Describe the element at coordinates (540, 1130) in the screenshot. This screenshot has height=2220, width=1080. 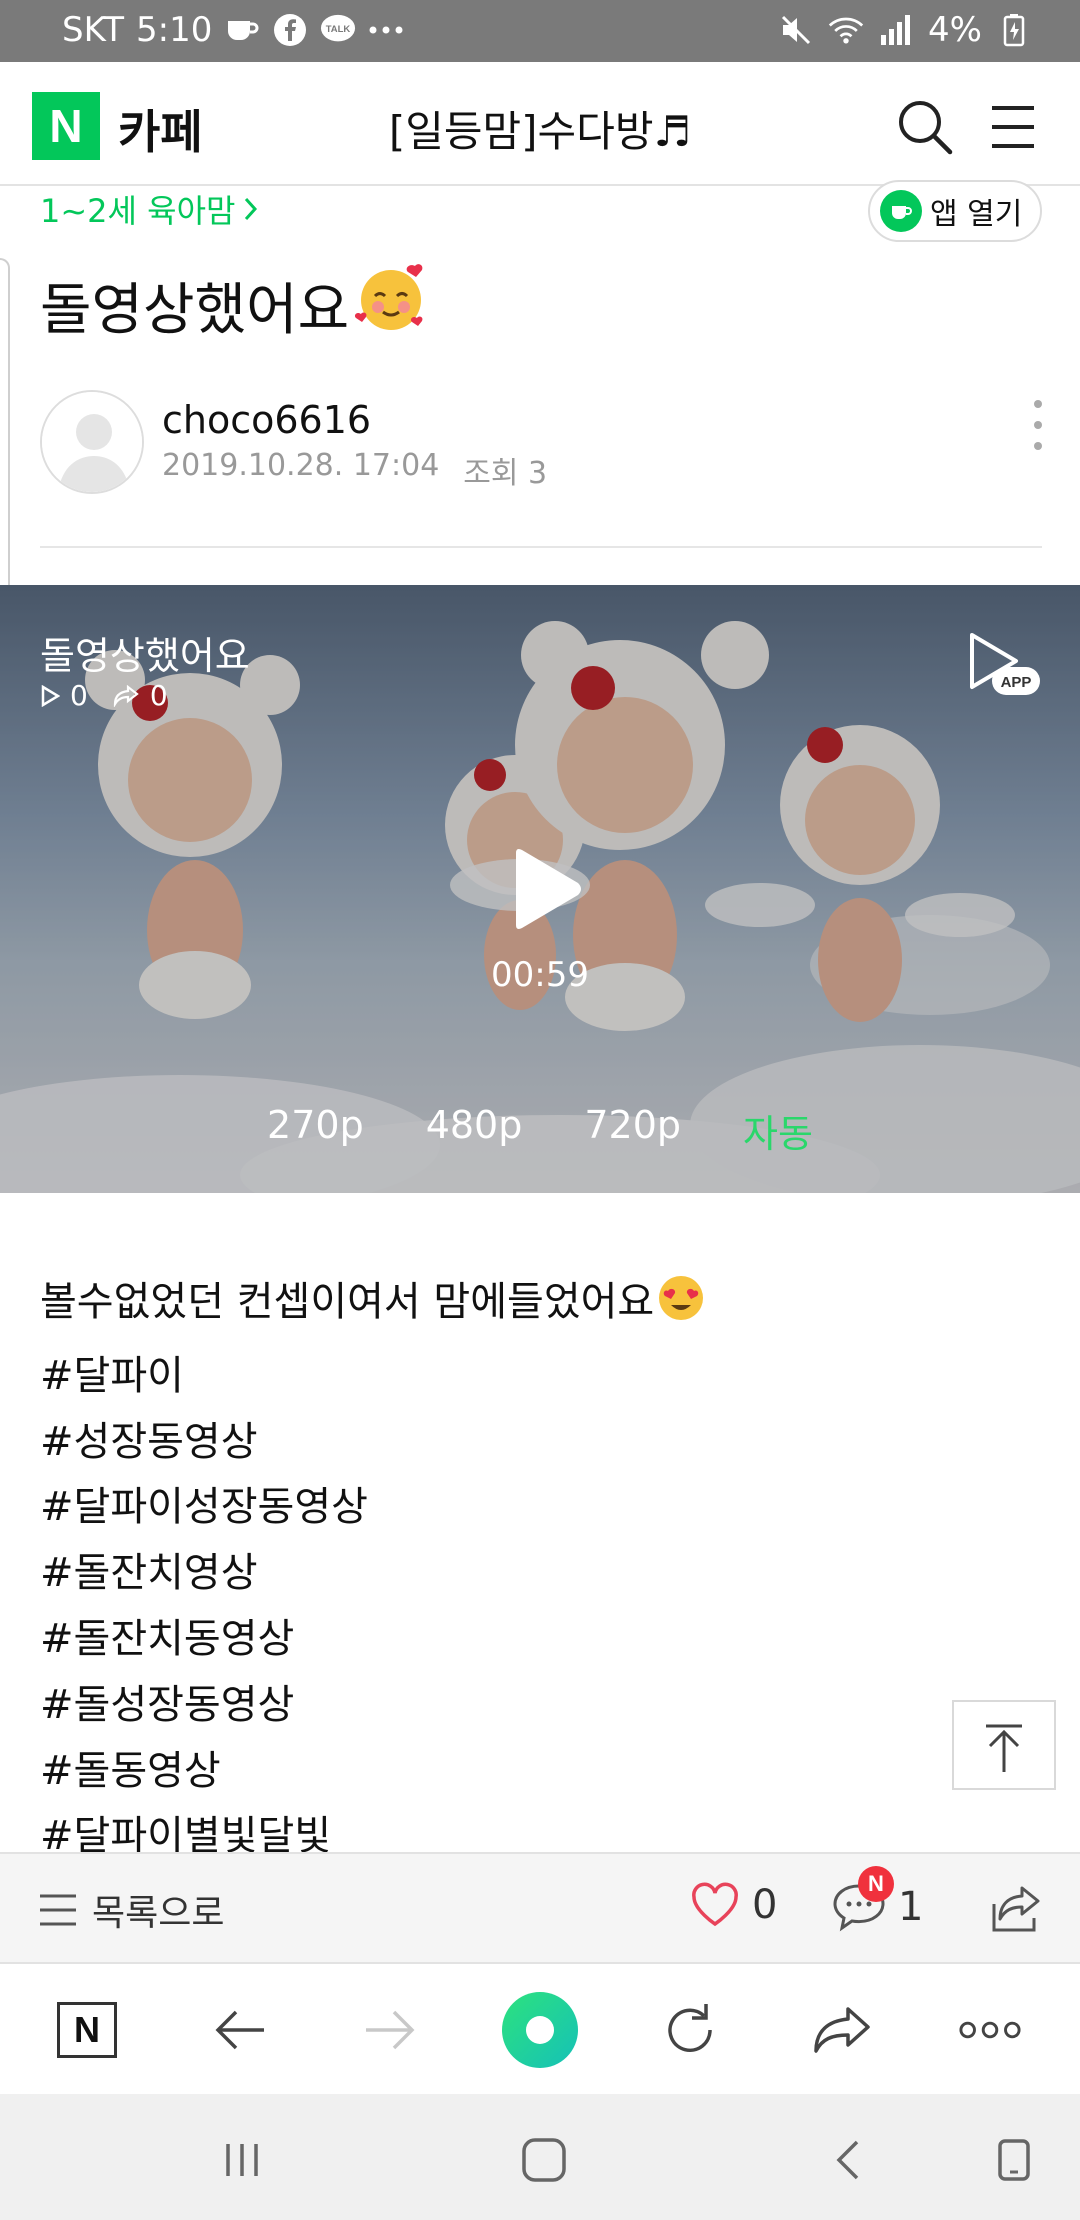
I see `quality-selector: 270p 480p 720p 자동` at that location.